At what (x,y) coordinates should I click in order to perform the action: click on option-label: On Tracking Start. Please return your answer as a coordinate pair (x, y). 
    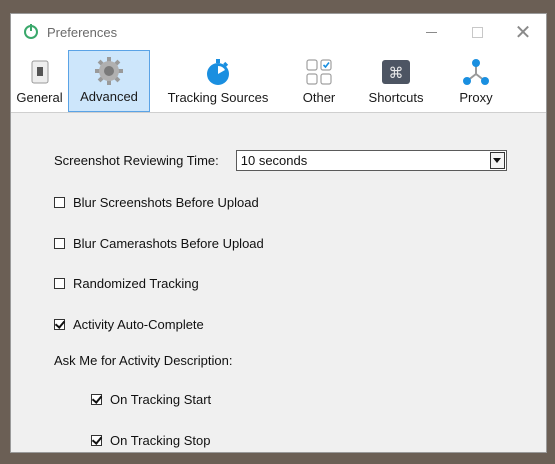
    Looking at the image, I should click on (161, 399).